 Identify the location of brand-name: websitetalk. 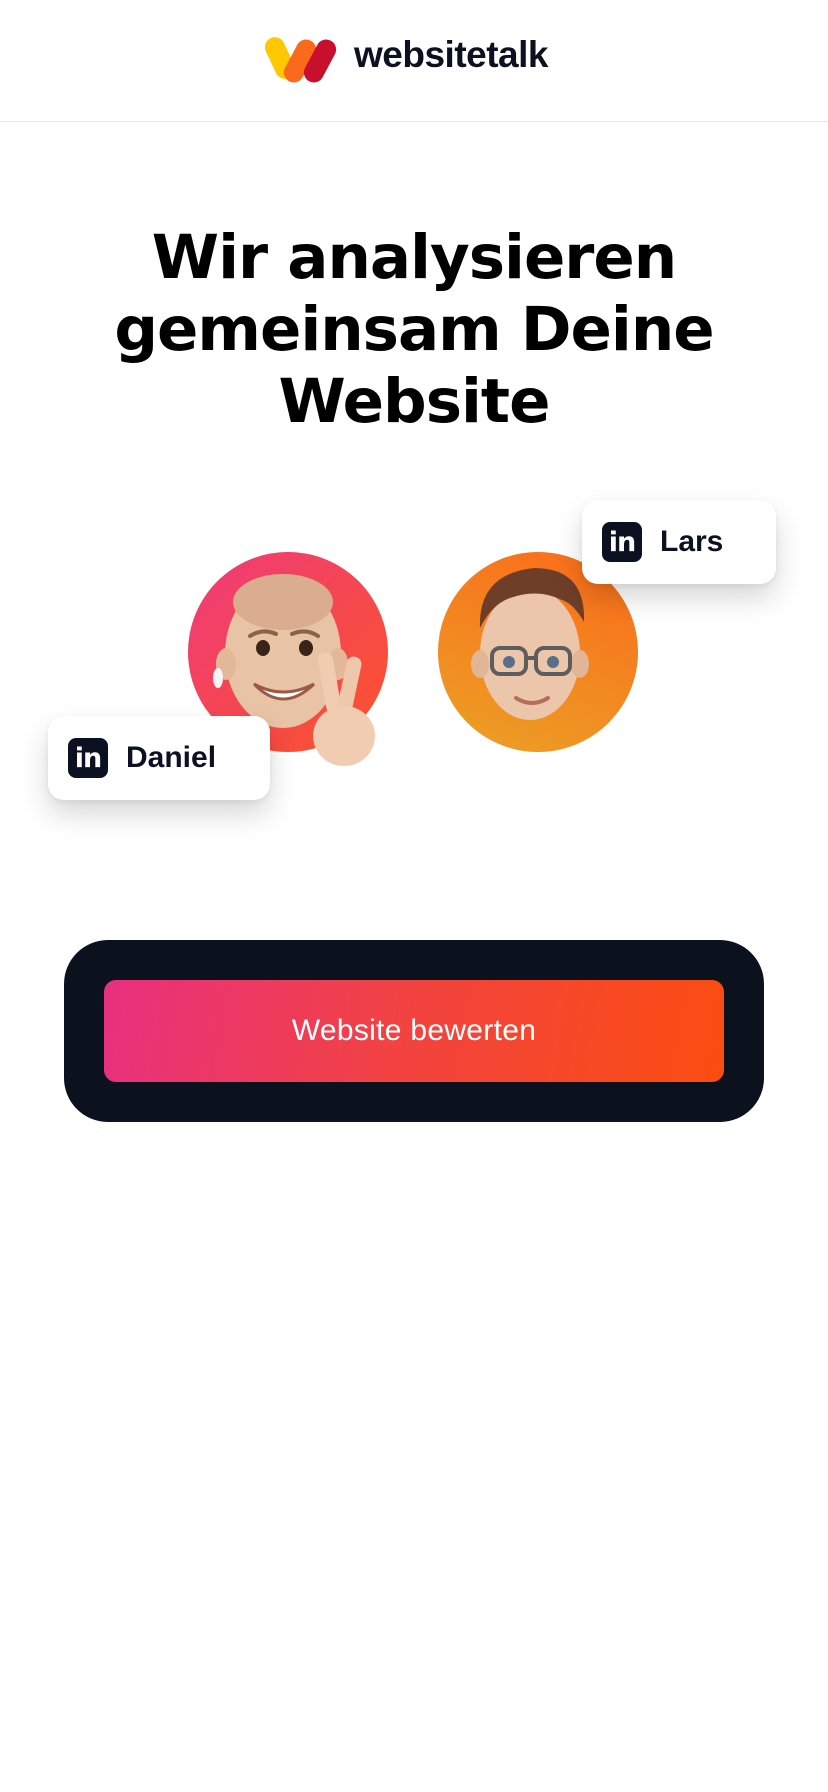
(451, 55).